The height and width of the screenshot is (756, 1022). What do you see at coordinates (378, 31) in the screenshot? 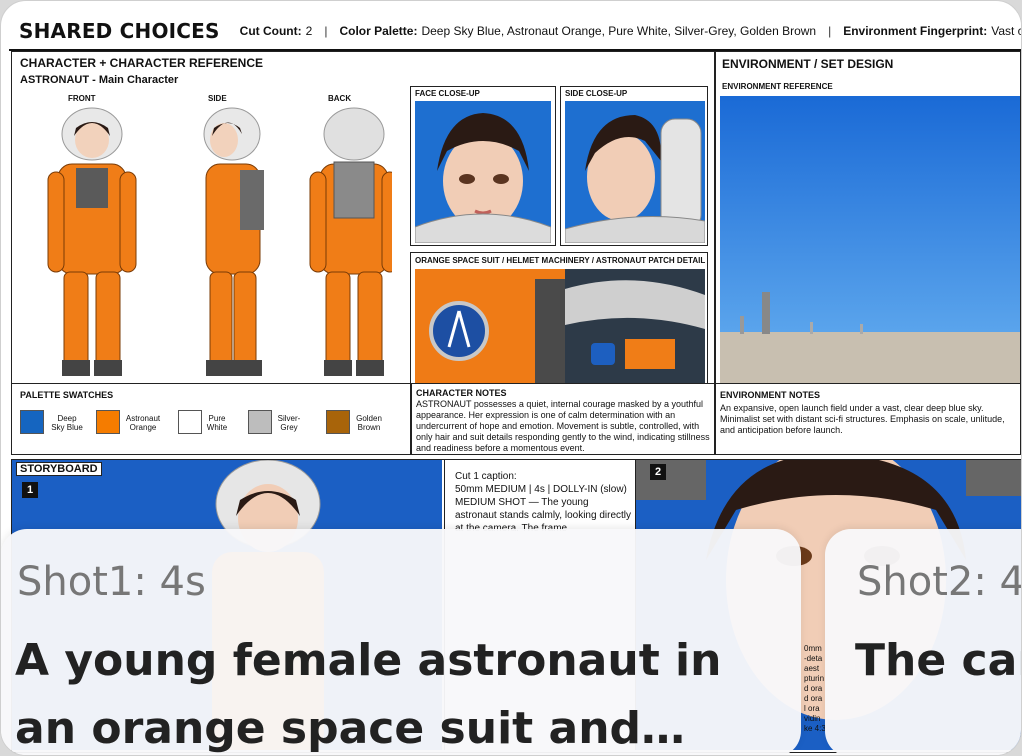
I see `palette-label: Color Palette:` at bounding box center [378, 31].